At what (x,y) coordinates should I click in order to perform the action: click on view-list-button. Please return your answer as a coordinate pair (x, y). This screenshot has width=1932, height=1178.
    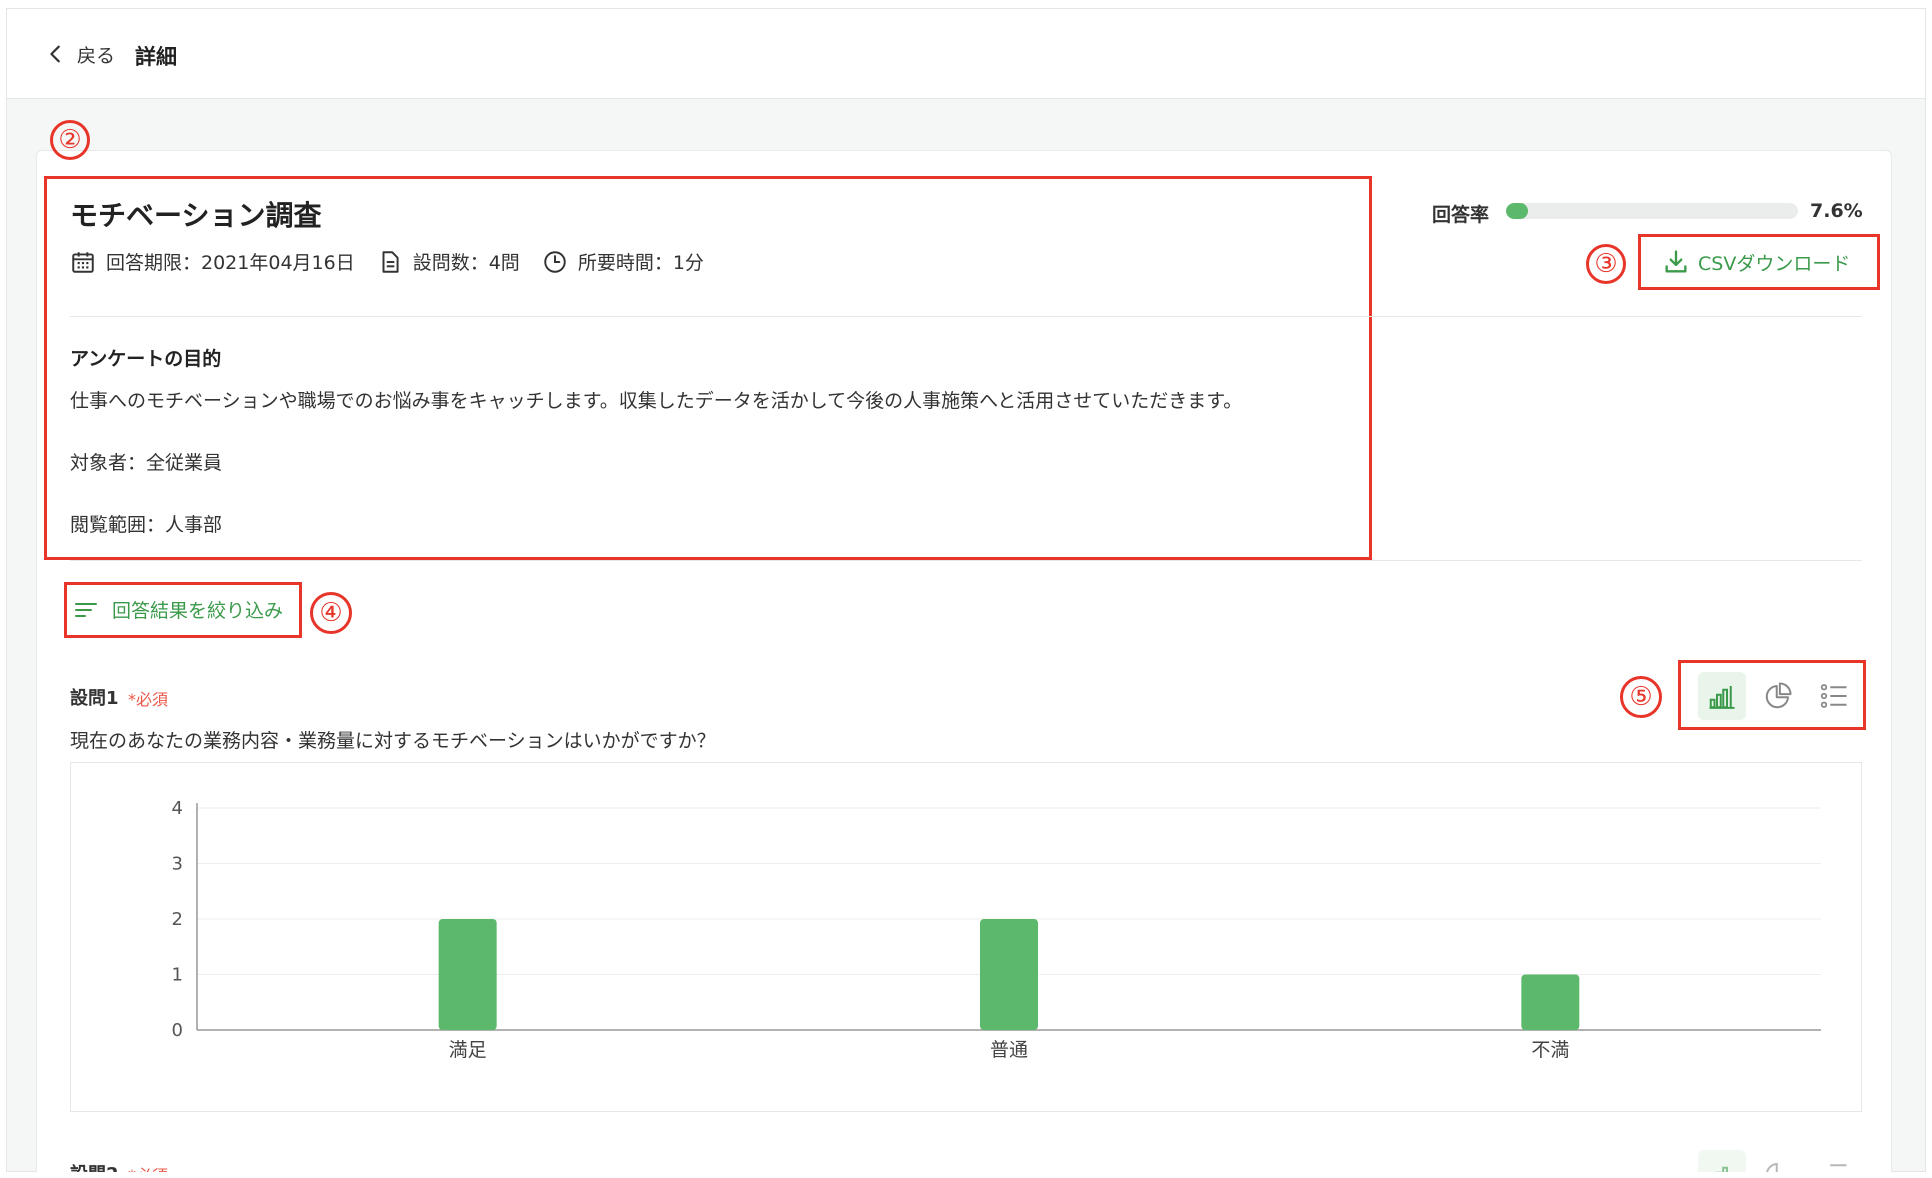
    Looking at the image, I should click on (1834, 696).